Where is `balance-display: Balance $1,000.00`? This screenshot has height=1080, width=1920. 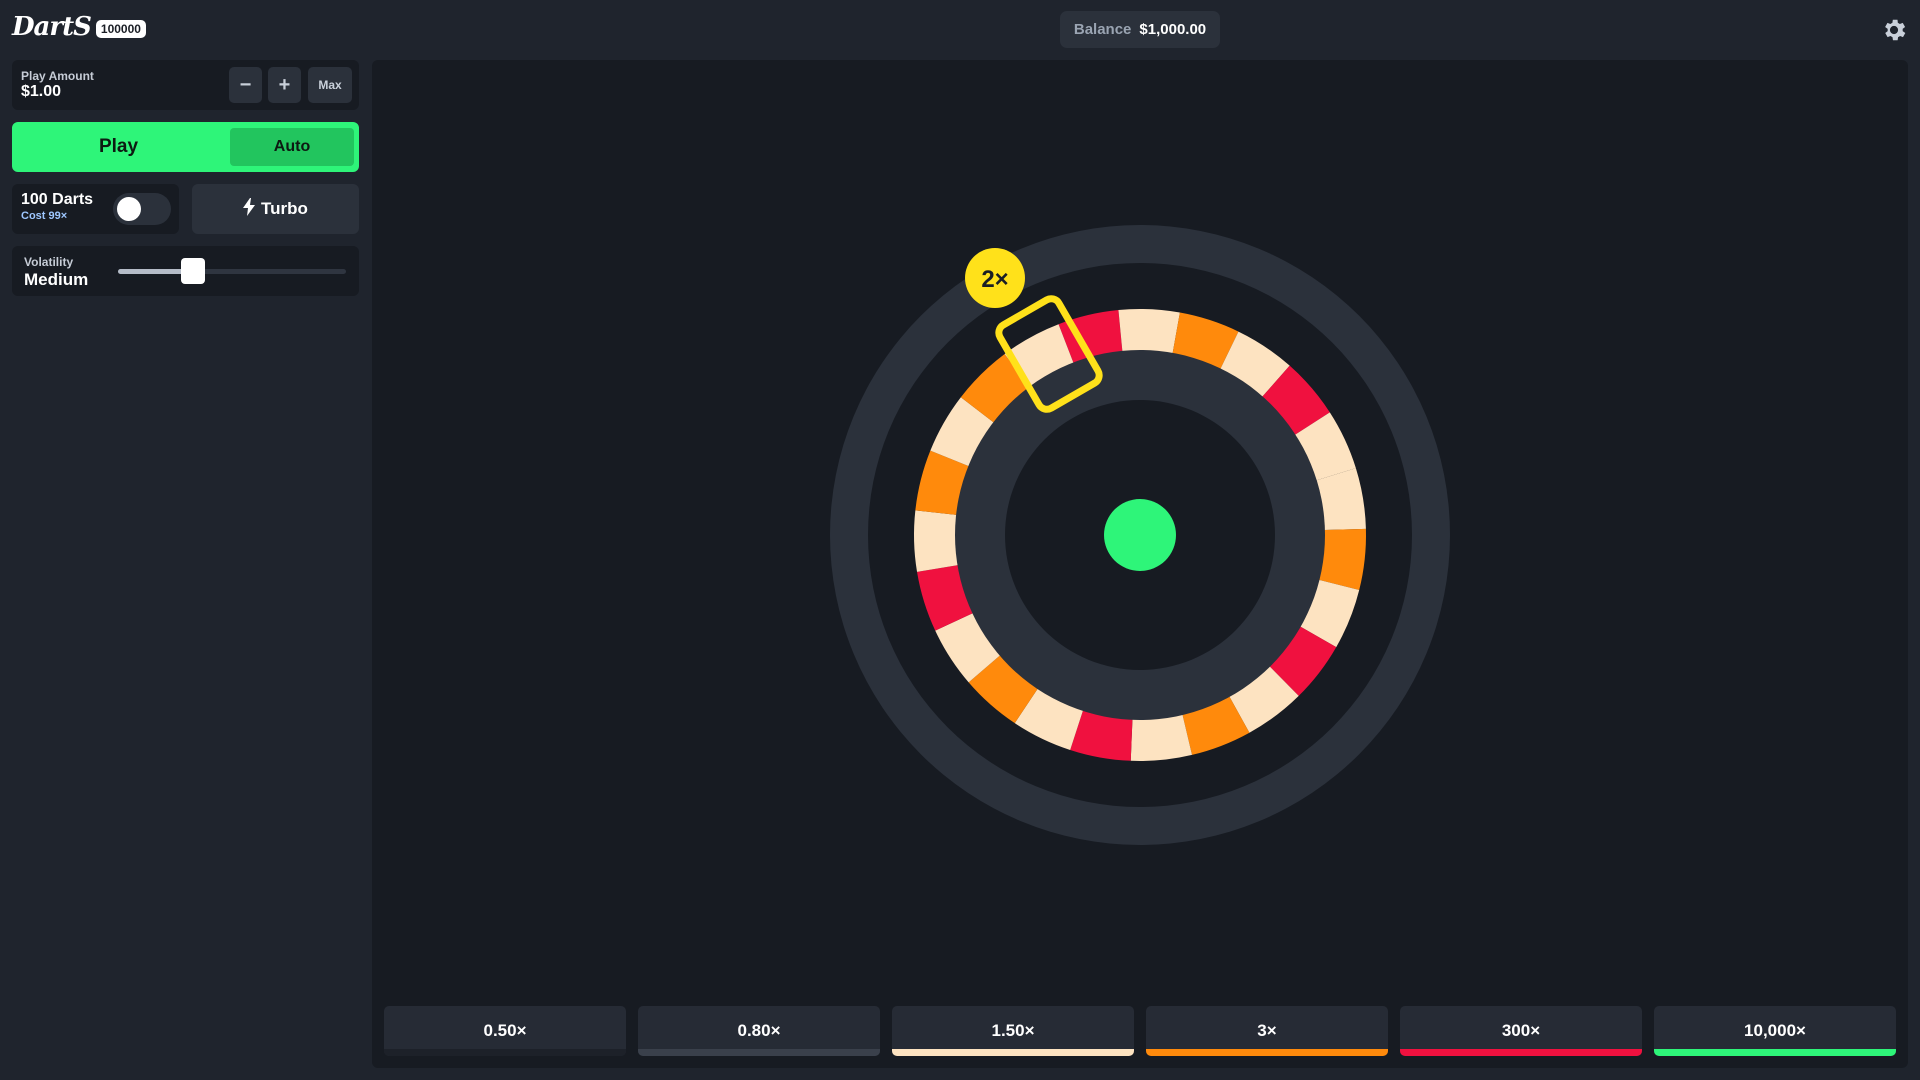
balance-display: Balance $1,000.00 is located at coordinates (1140, 29).